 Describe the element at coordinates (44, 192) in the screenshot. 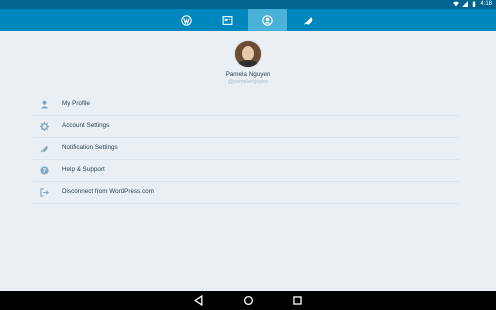

I see `sign-out-icon` at that location.